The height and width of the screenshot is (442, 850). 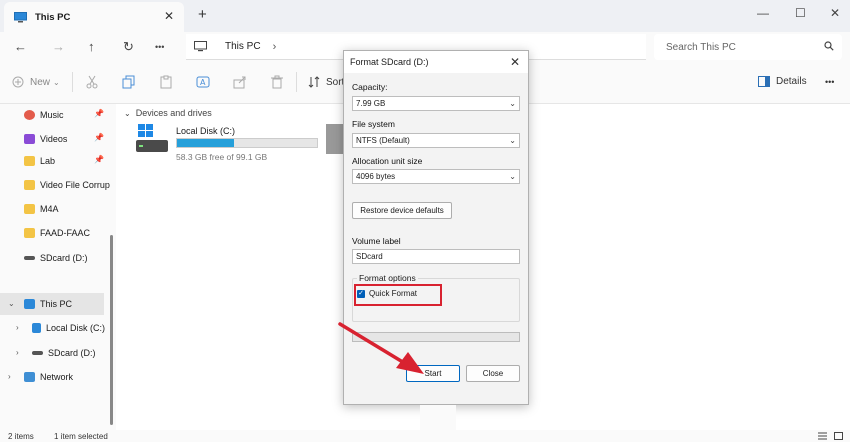 What do you see at coordinates (49, 209) in the screenshot?
I see `sidebar-item-label: M4A` at bounding box center [49, 209].